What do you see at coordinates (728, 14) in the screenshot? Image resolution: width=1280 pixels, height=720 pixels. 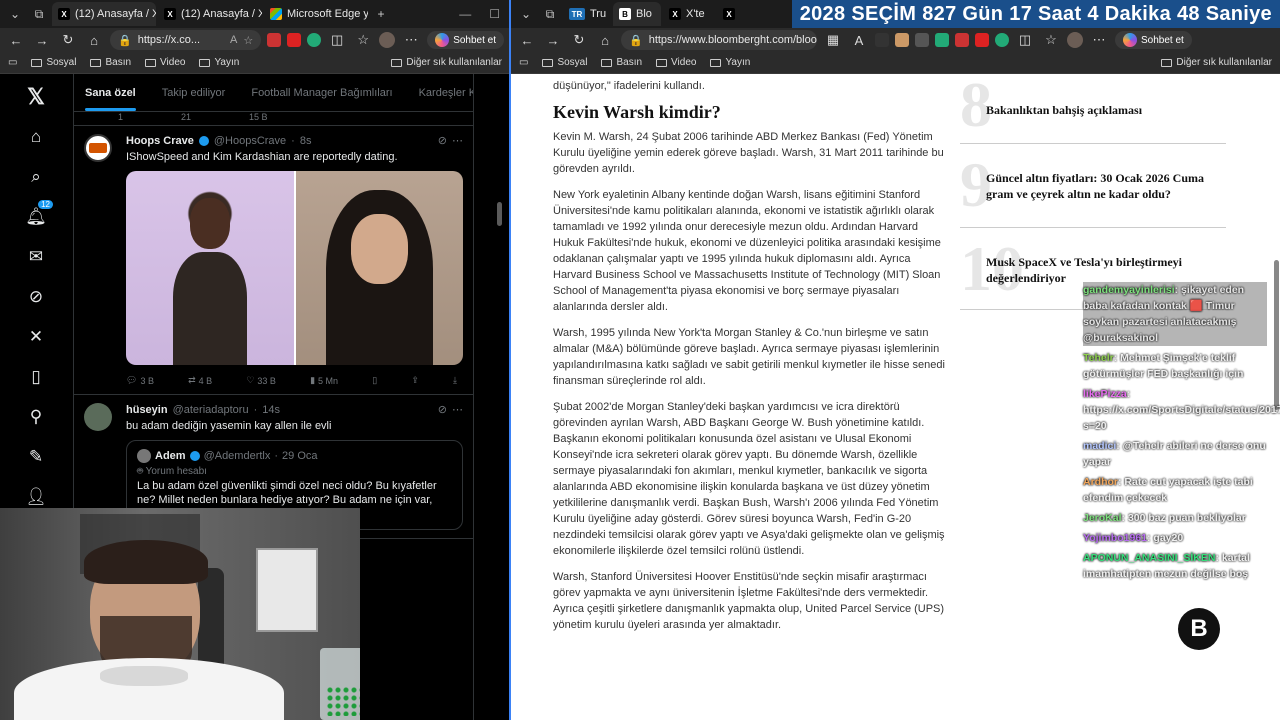 I see `right-tab-4: X` at bounding box center [728, 14].